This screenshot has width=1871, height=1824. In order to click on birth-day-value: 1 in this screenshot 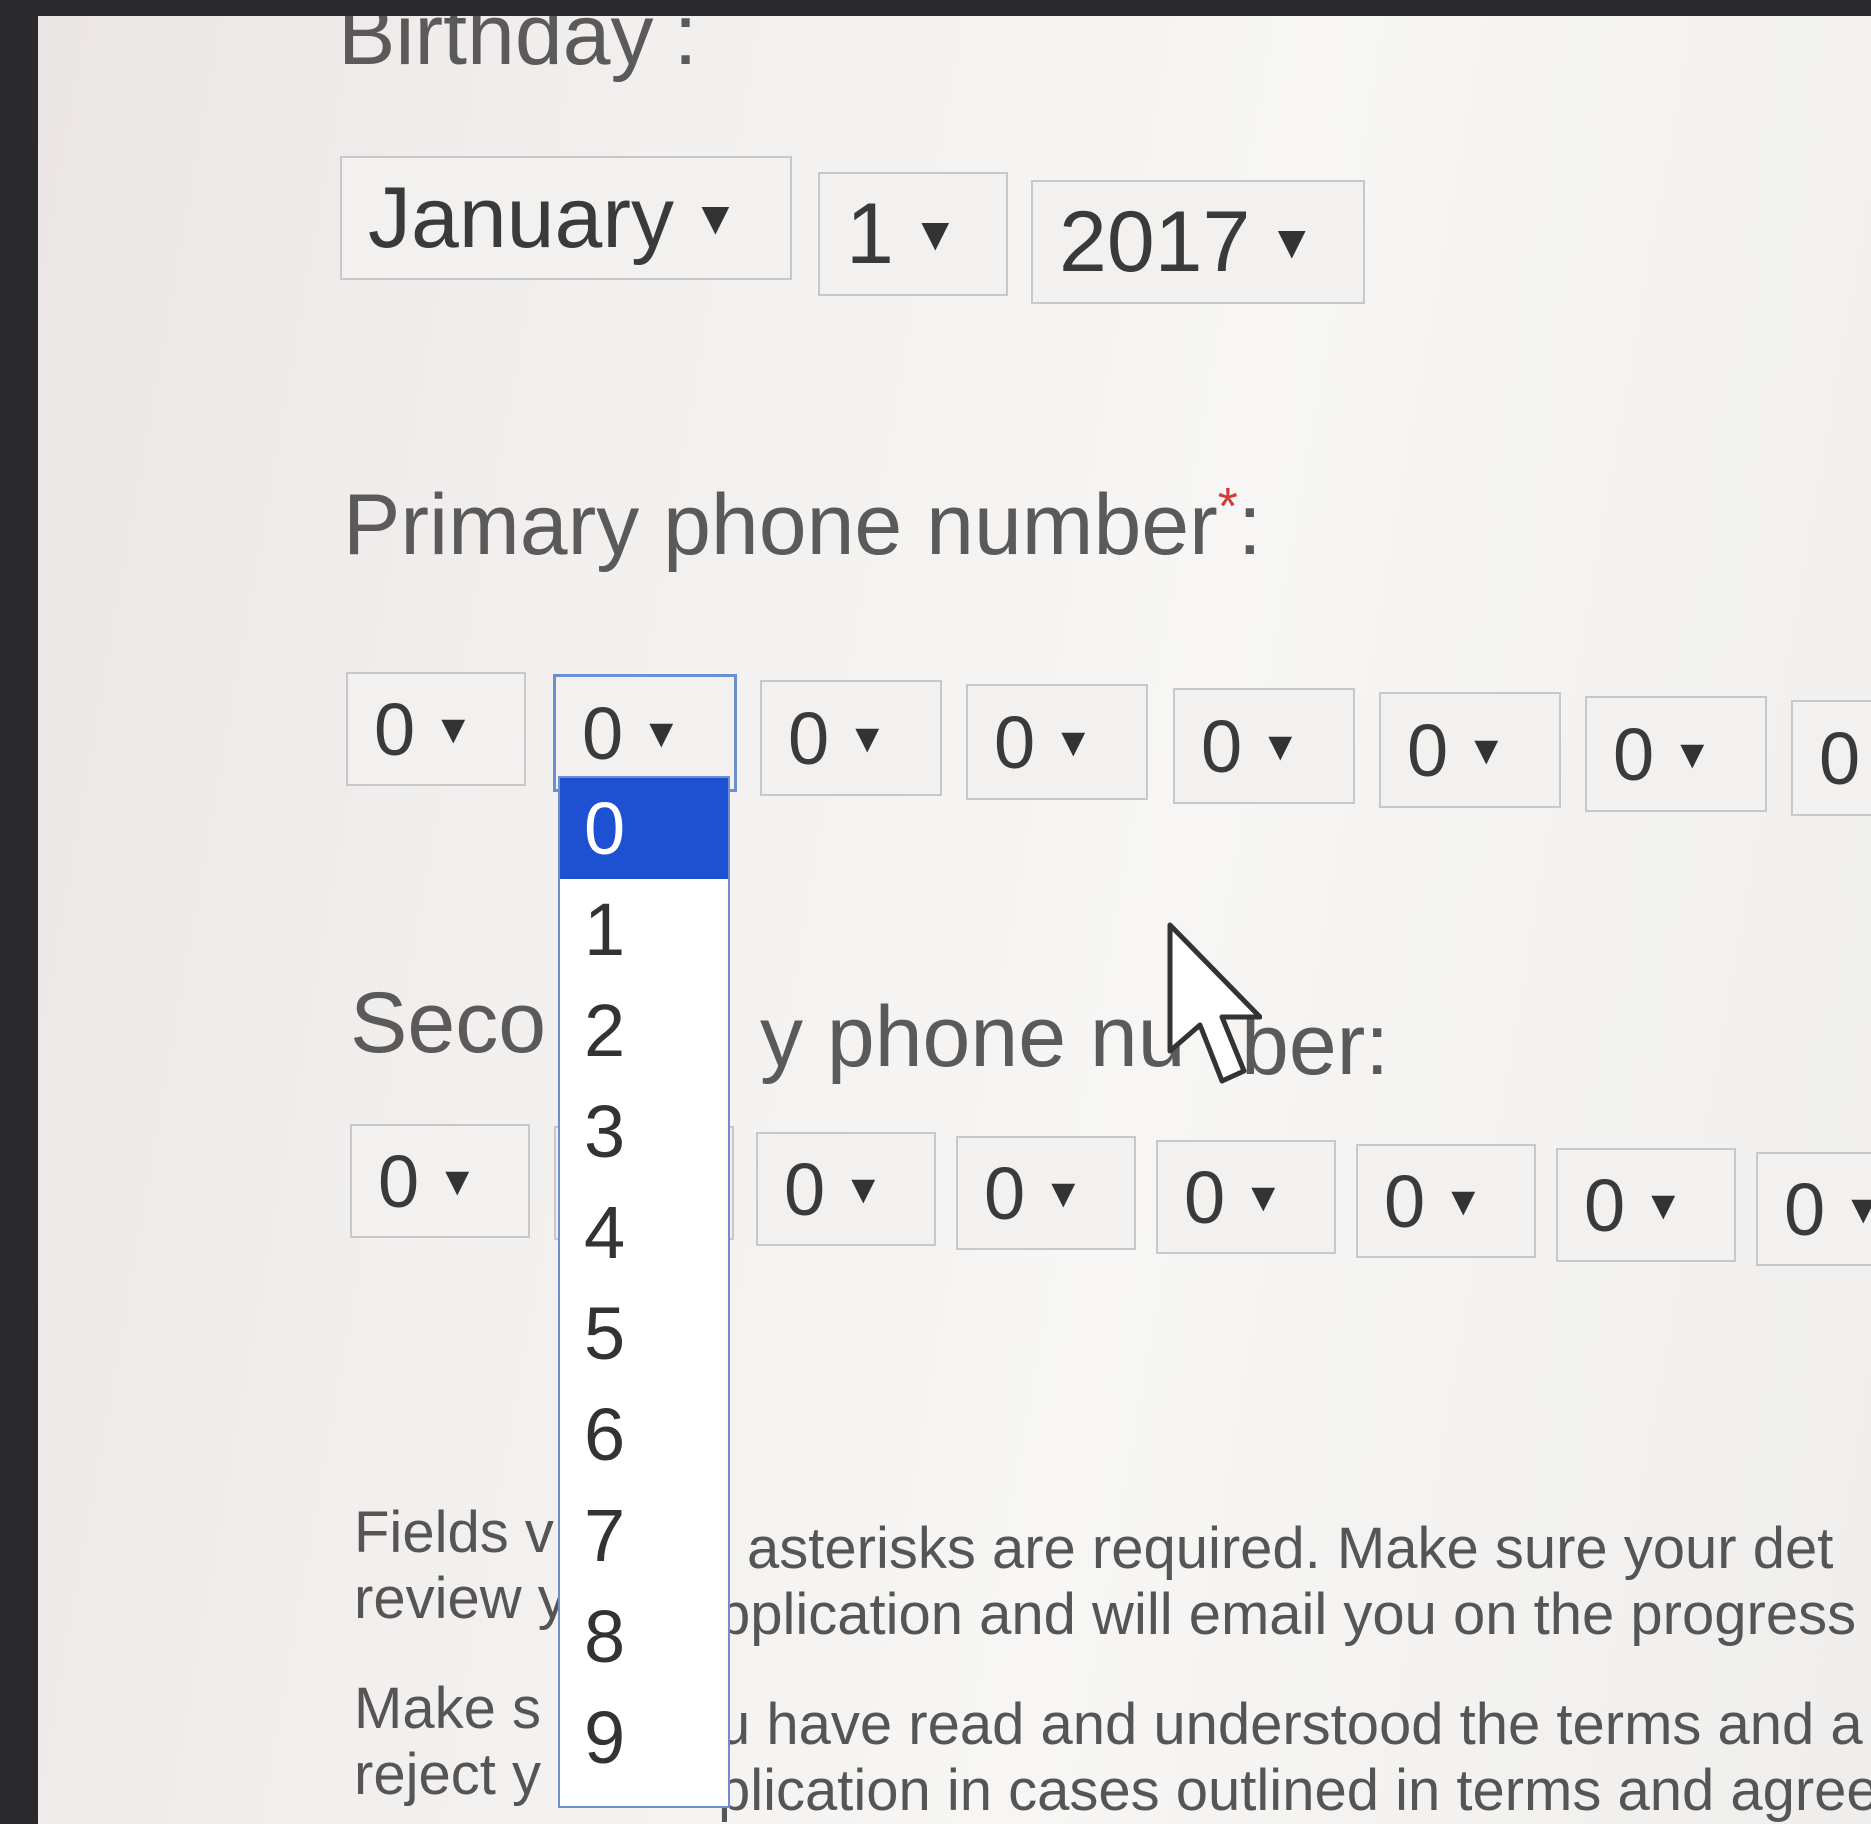, I will do `click(870, 233)`.